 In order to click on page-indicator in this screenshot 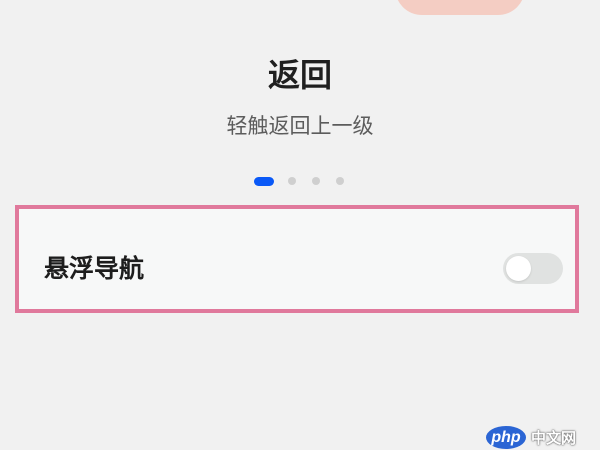, I will do `click(299, 181)`.